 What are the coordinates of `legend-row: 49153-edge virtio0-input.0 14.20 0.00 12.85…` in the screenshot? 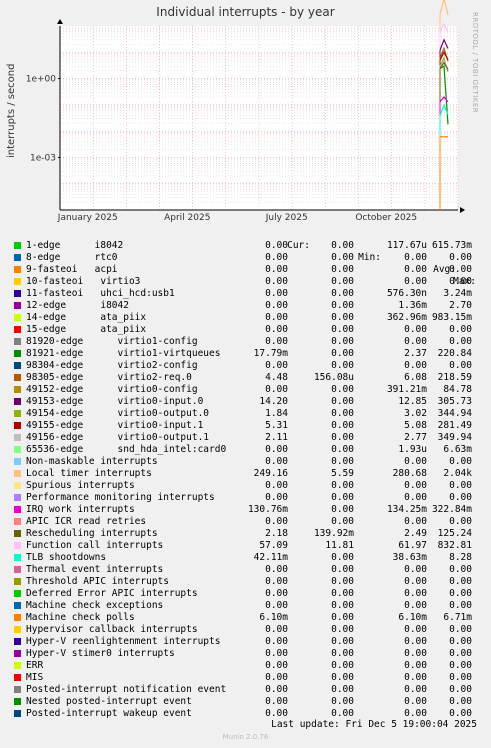 It's located at (249, 402).